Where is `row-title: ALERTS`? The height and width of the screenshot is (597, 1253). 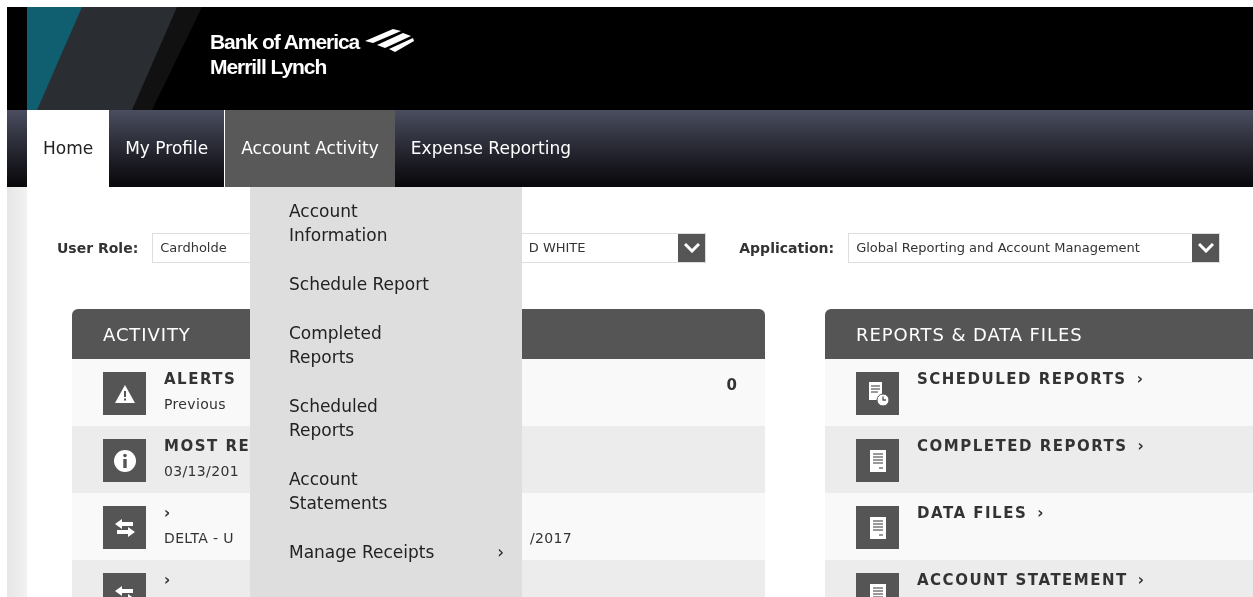 row-title: ALERTS is located at coordinates (200, 379).